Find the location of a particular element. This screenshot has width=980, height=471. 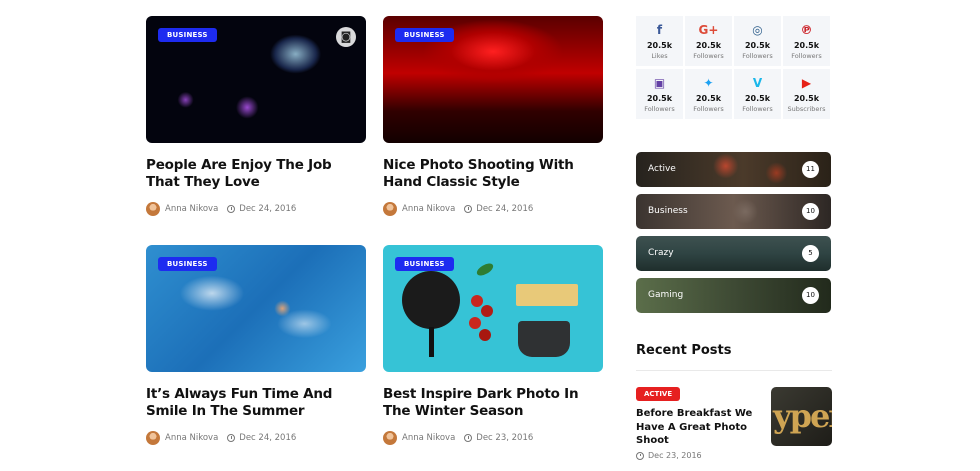

recent-category-badge: ACTIVE is located at coordinates (658, 394).